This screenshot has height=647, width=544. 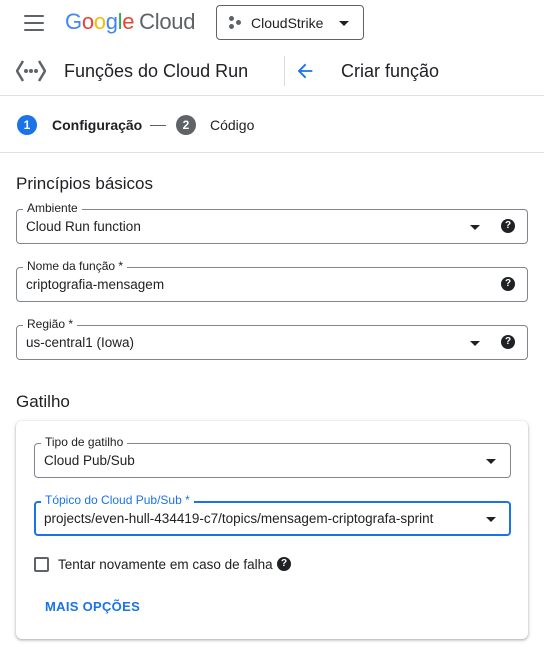 I want to click on trigger-section-title: Gatilho, so click(x=43, y=401).